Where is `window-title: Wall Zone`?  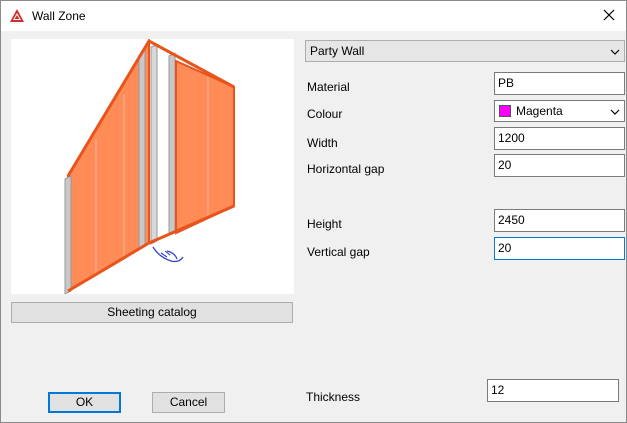 window-title: Wall Zone is located at coordinates (59, 16).